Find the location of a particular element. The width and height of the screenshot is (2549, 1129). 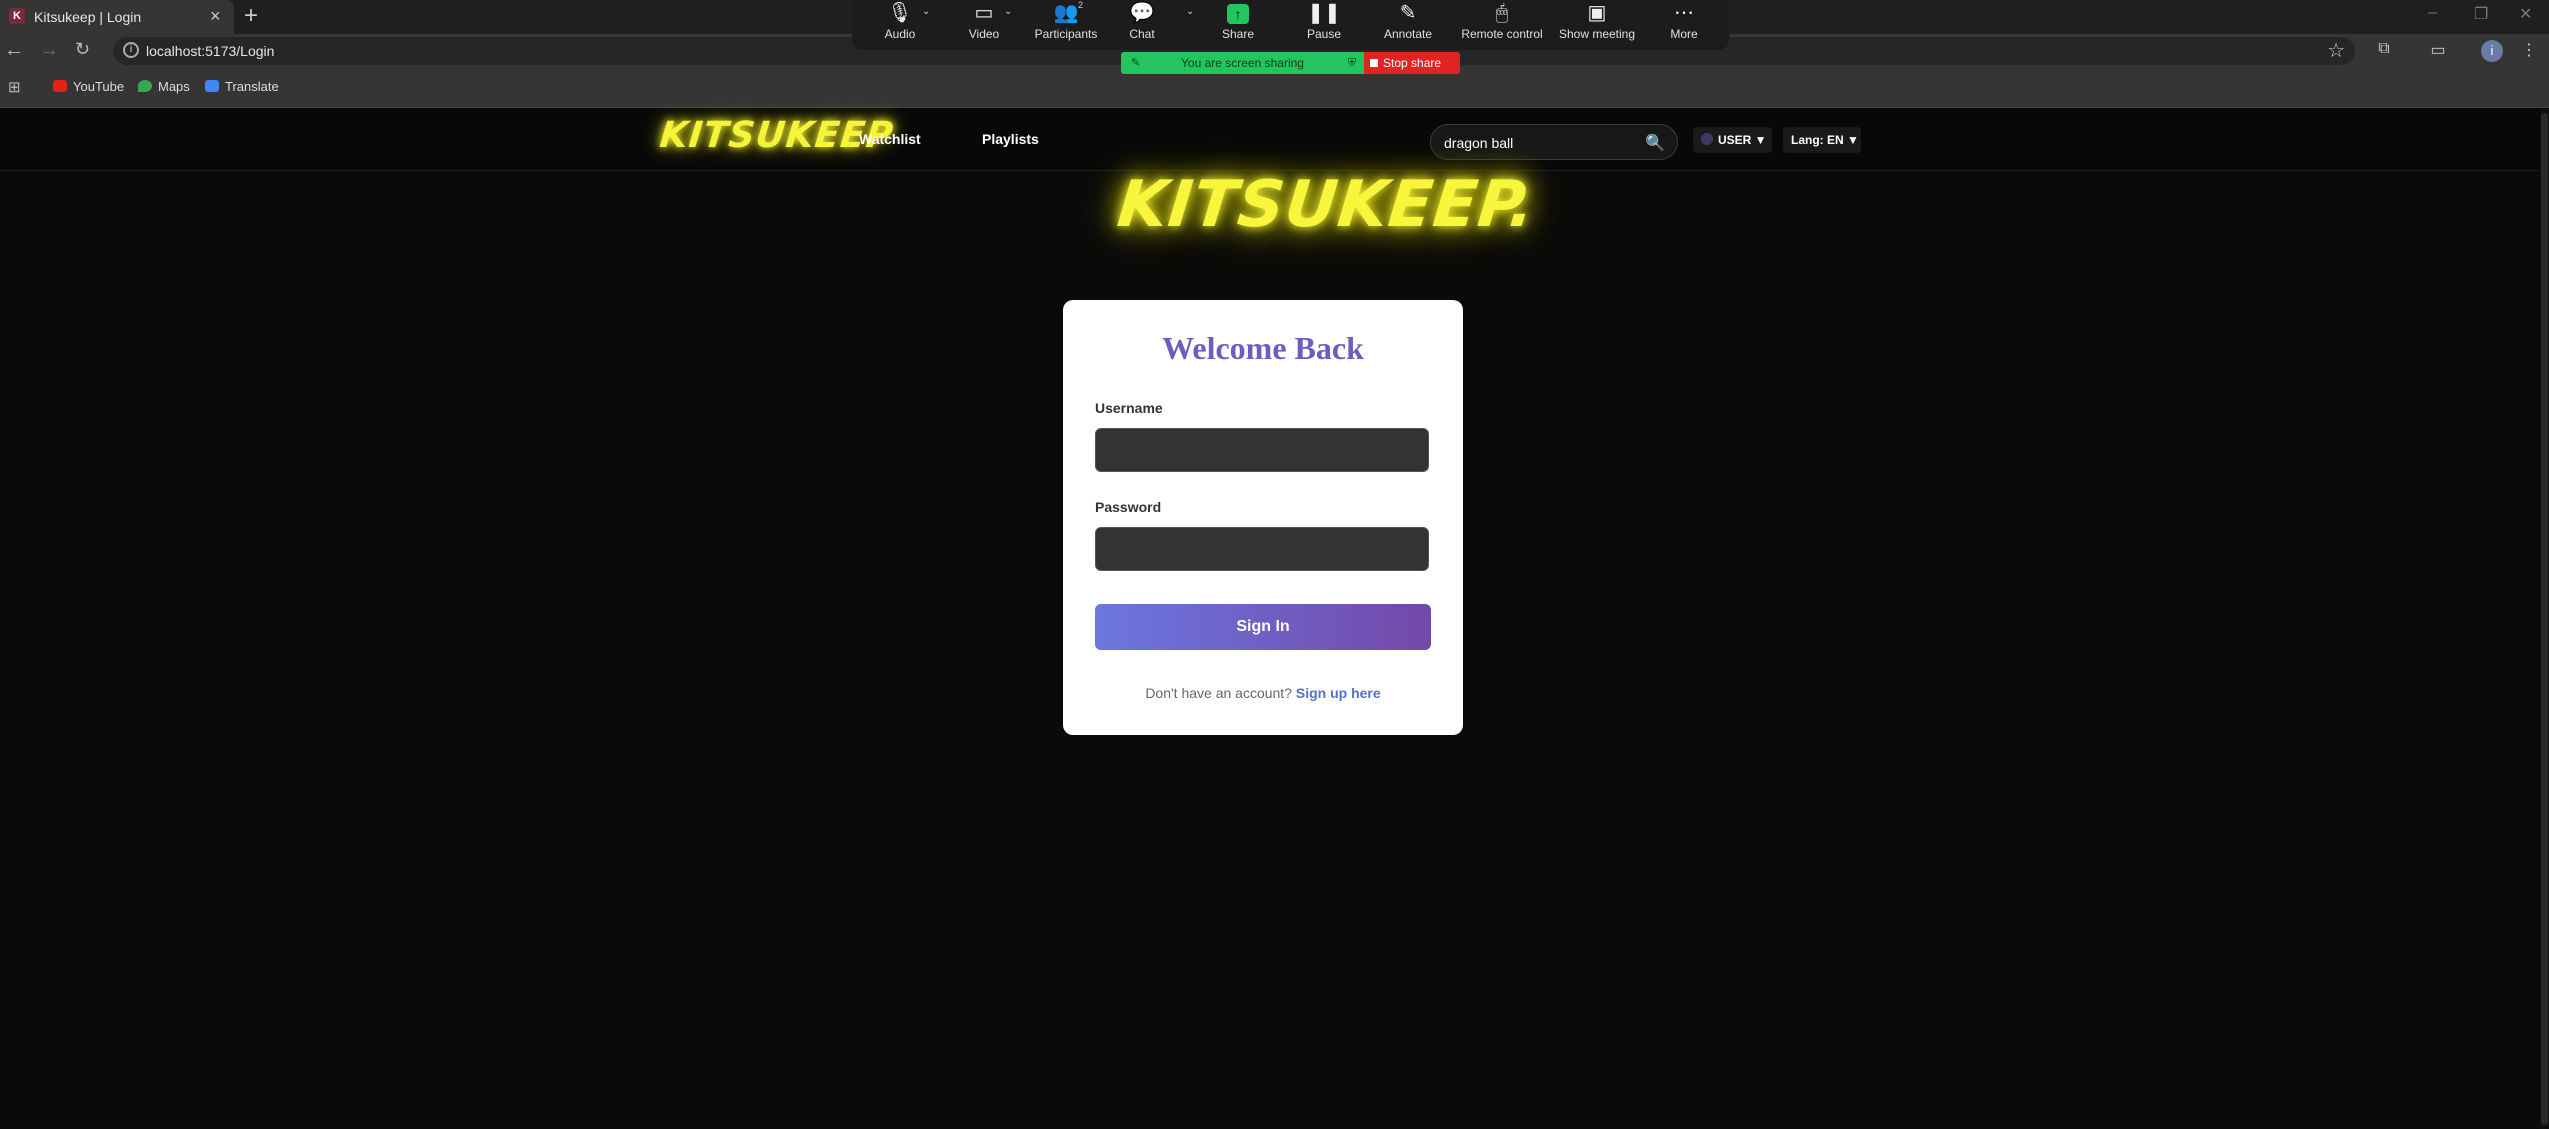

menu-kebab-icon: ⋮ is located at coordinates (2529, 50).